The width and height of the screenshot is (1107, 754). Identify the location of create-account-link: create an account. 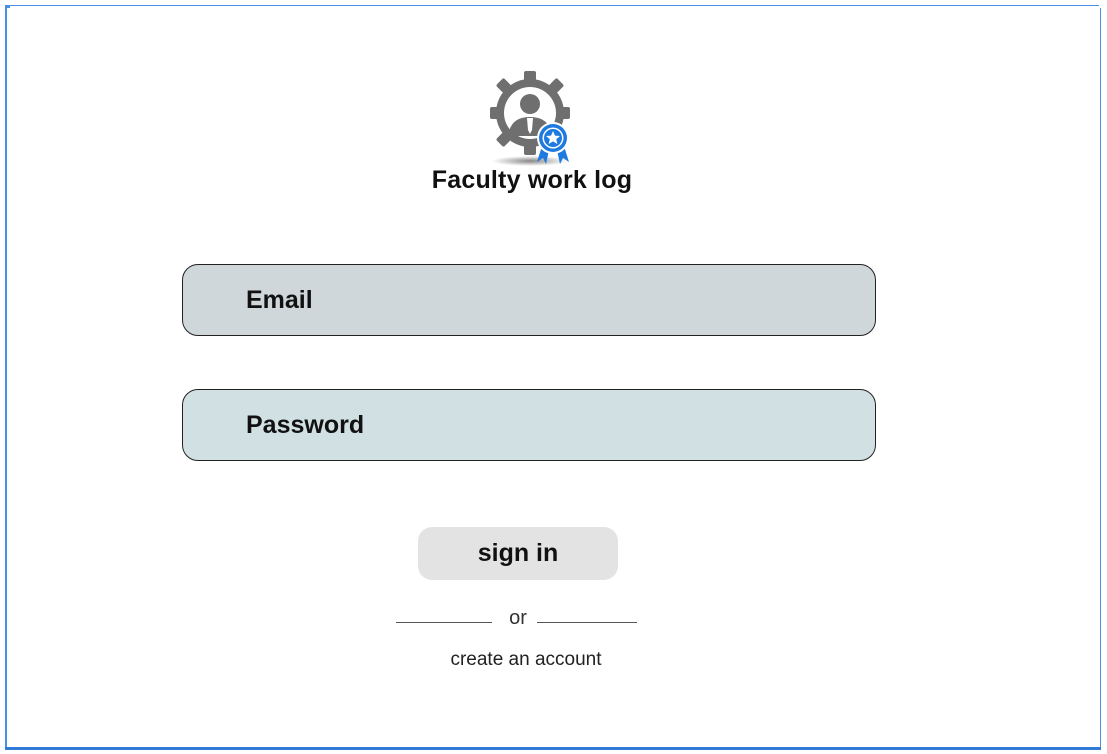
(526, 660).